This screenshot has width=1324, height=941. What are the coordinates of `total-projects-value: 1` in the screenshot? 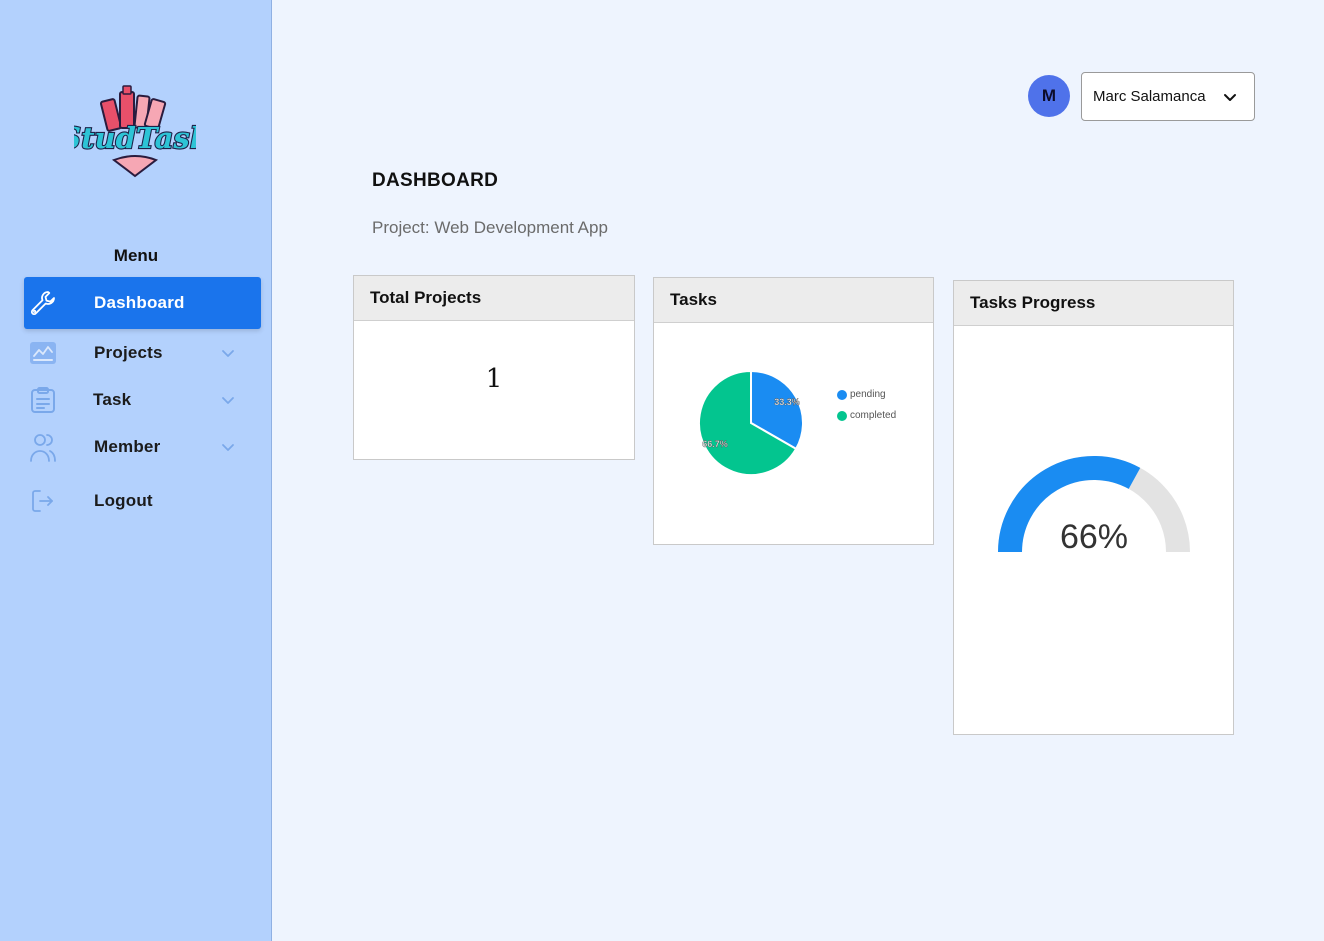 It's located at (494, 379).